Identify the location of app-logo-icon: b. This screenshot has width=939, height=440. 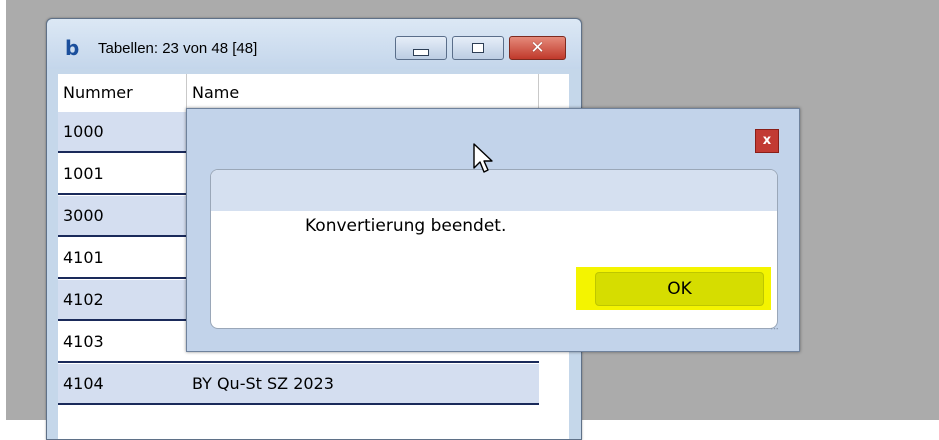
(72, 48).